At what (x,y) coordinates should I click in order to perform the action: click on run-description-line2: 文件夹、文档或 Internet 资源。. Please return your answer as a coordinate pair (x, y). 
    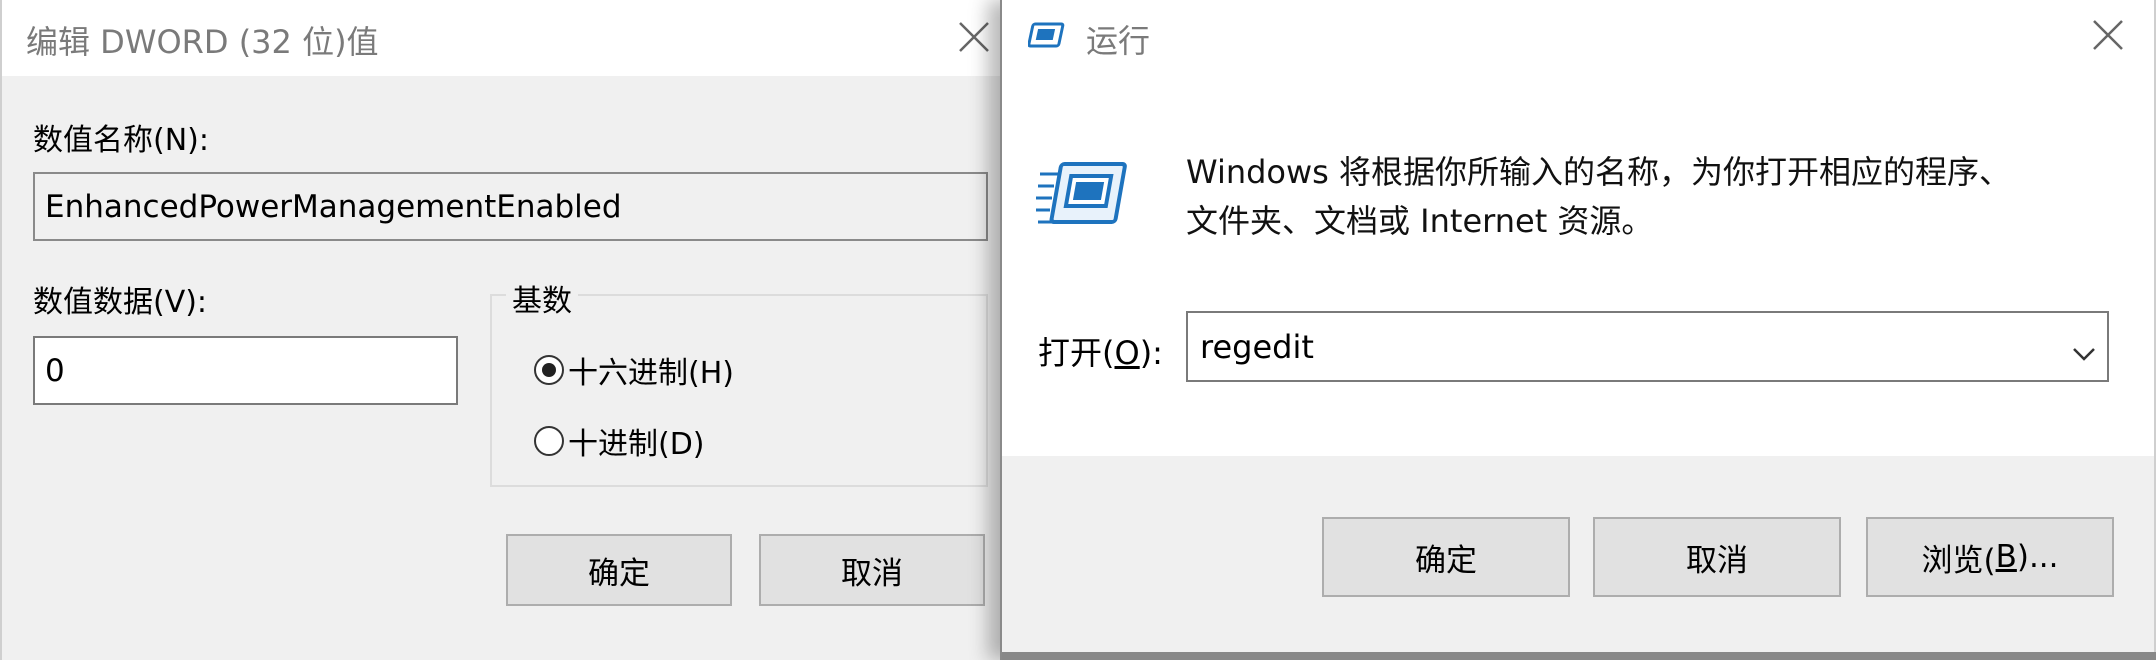
    Looking at the image, I should click on (1420, 221).